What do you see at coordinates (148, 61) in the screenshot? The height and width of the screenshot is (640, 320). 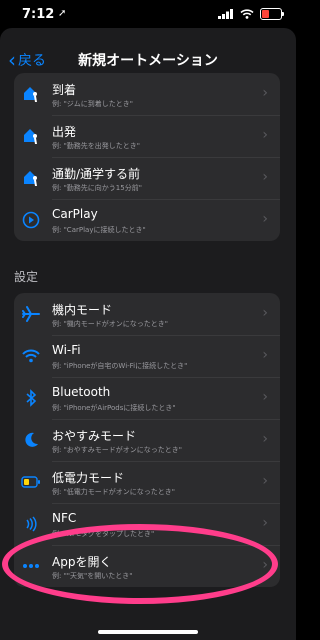 I see `page-title: 新規オートメーション` at bounding box center [148, 61].